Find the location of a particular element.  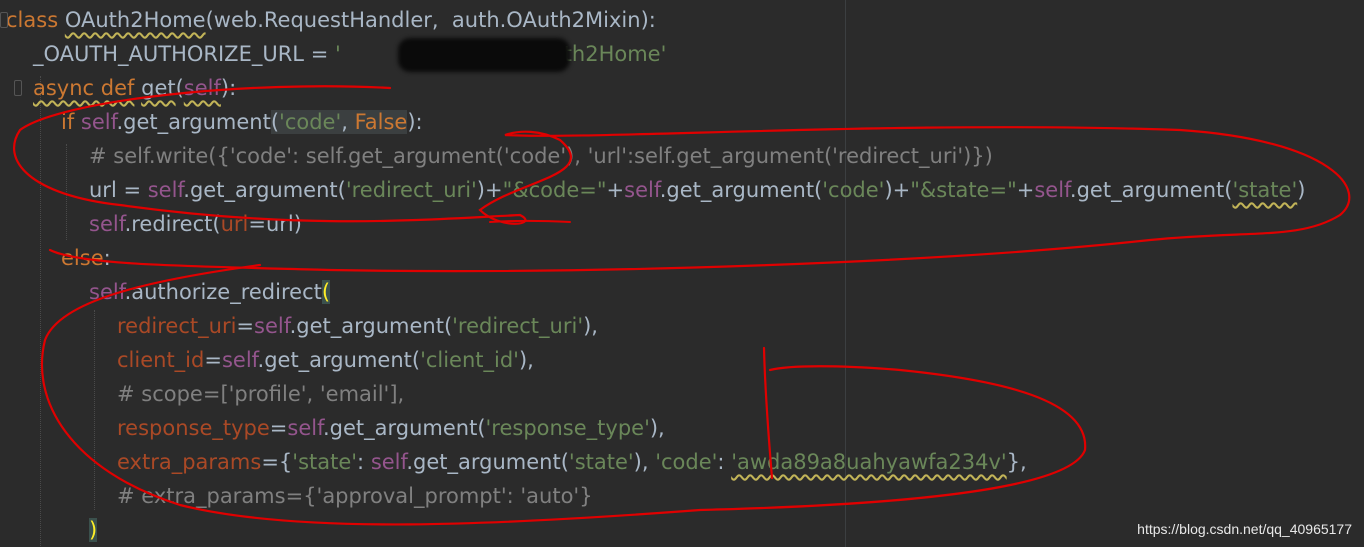

code-line-12: # scope=['profile', 'email'], is located at coordinates (260, 394).